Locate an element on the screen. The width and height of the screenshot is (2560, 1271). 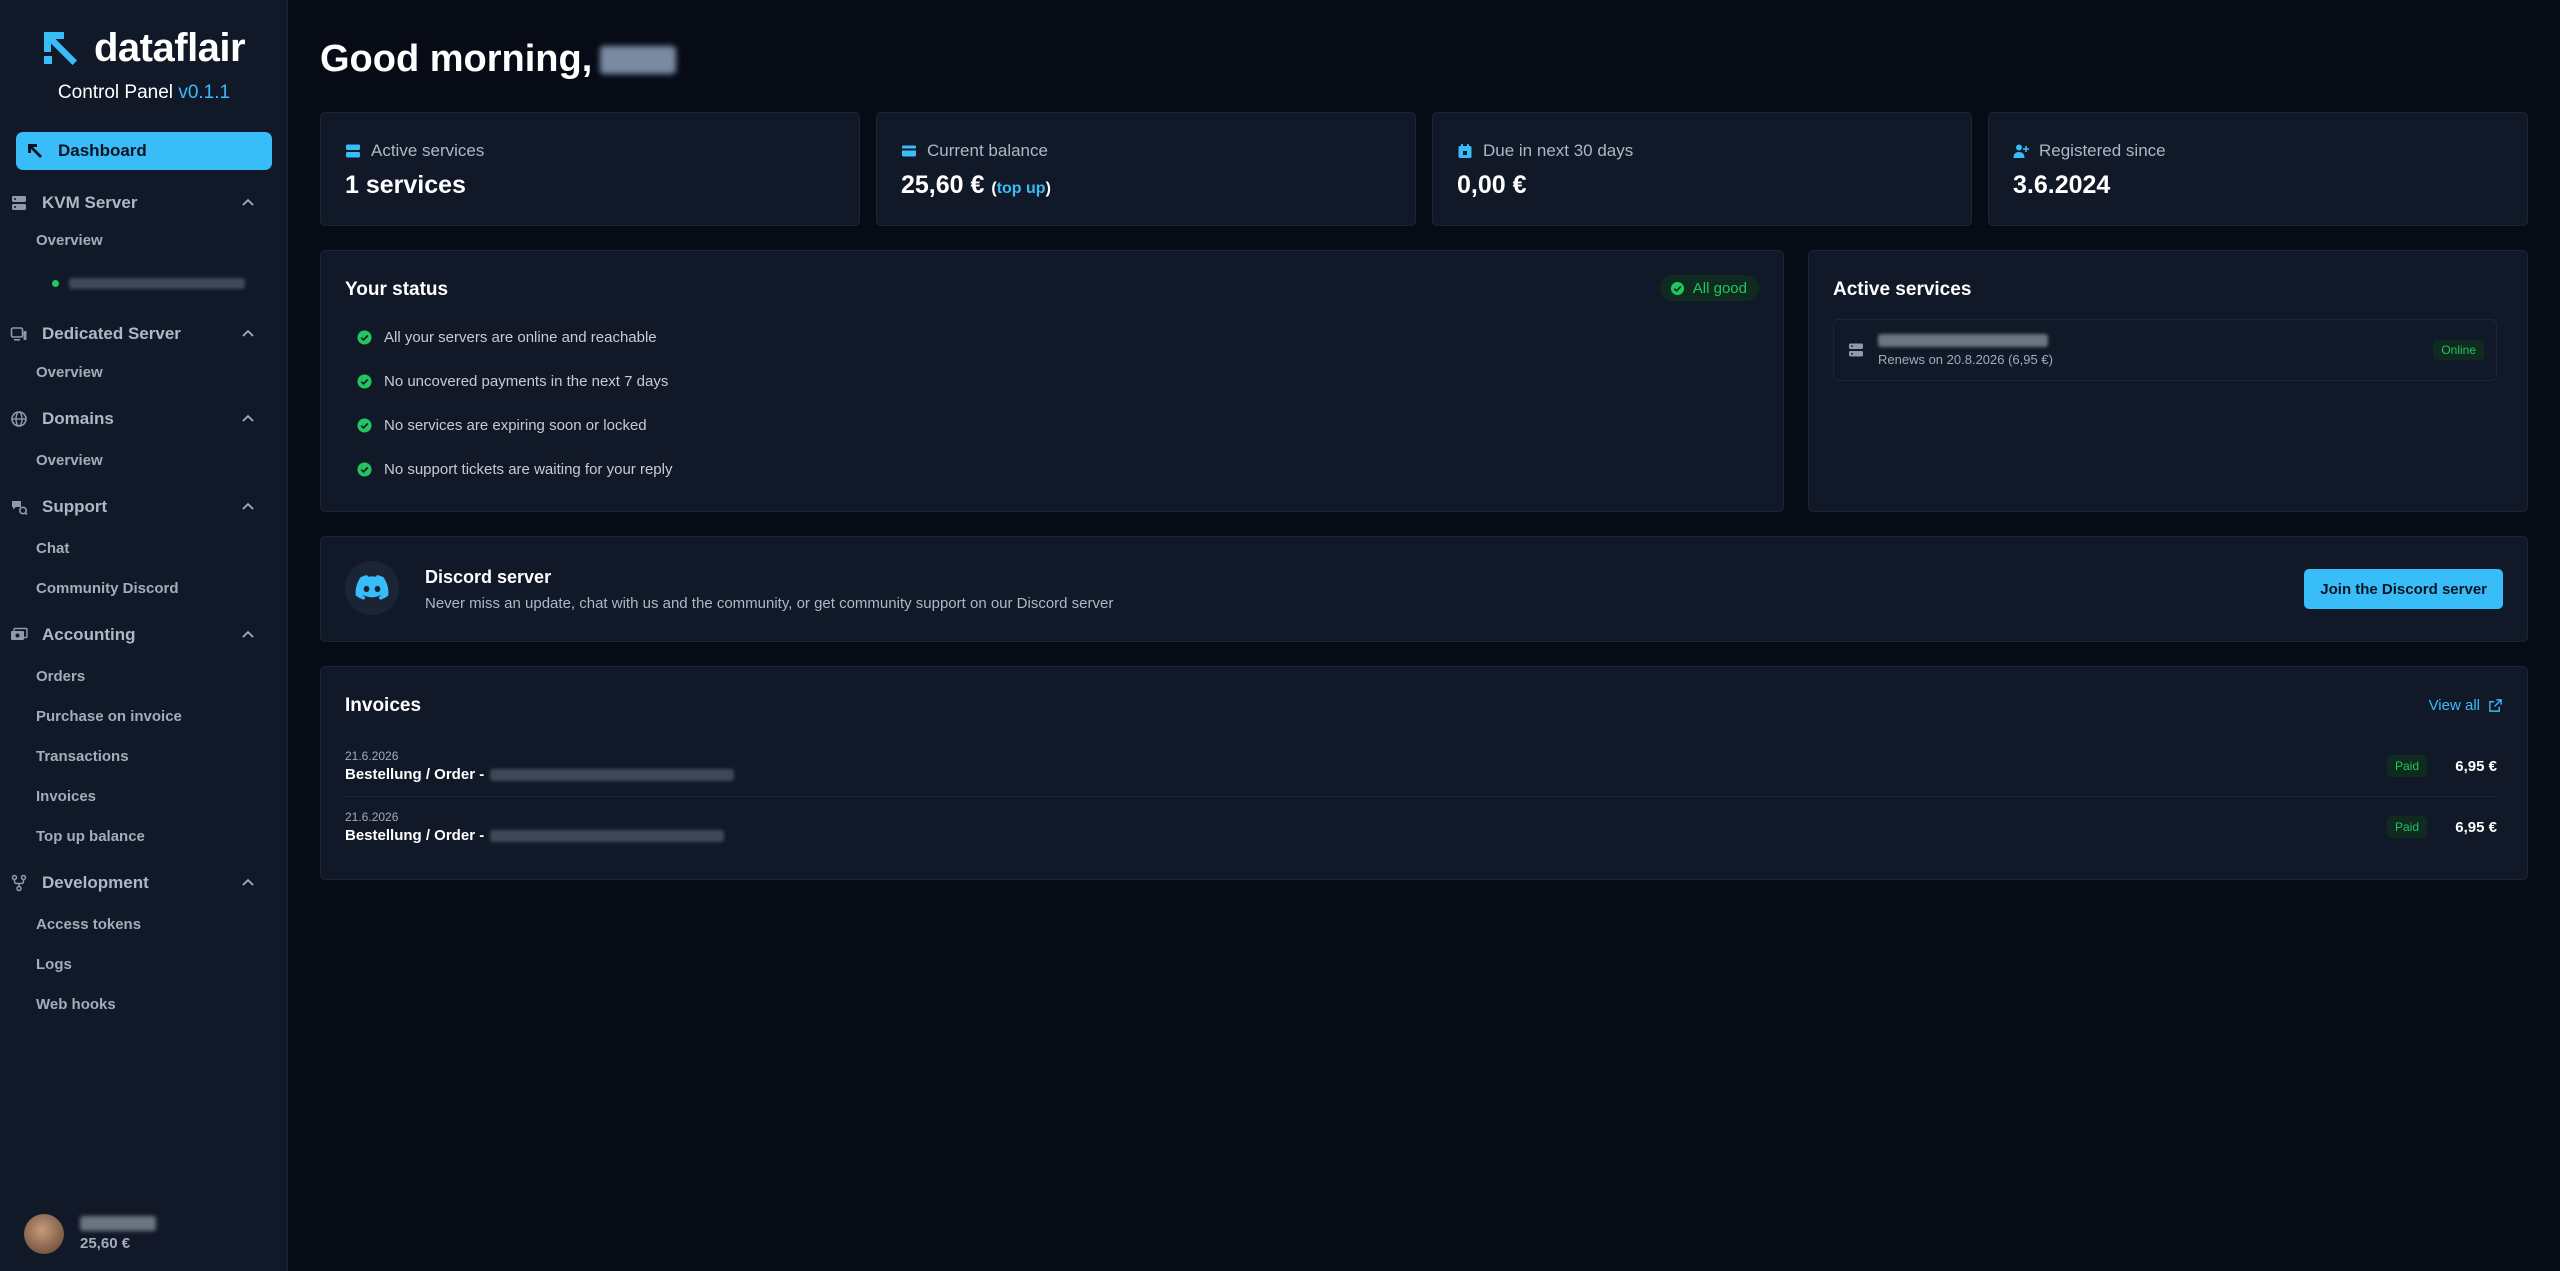
sidebar-group-development: Development is located at coordinates (133, 883).